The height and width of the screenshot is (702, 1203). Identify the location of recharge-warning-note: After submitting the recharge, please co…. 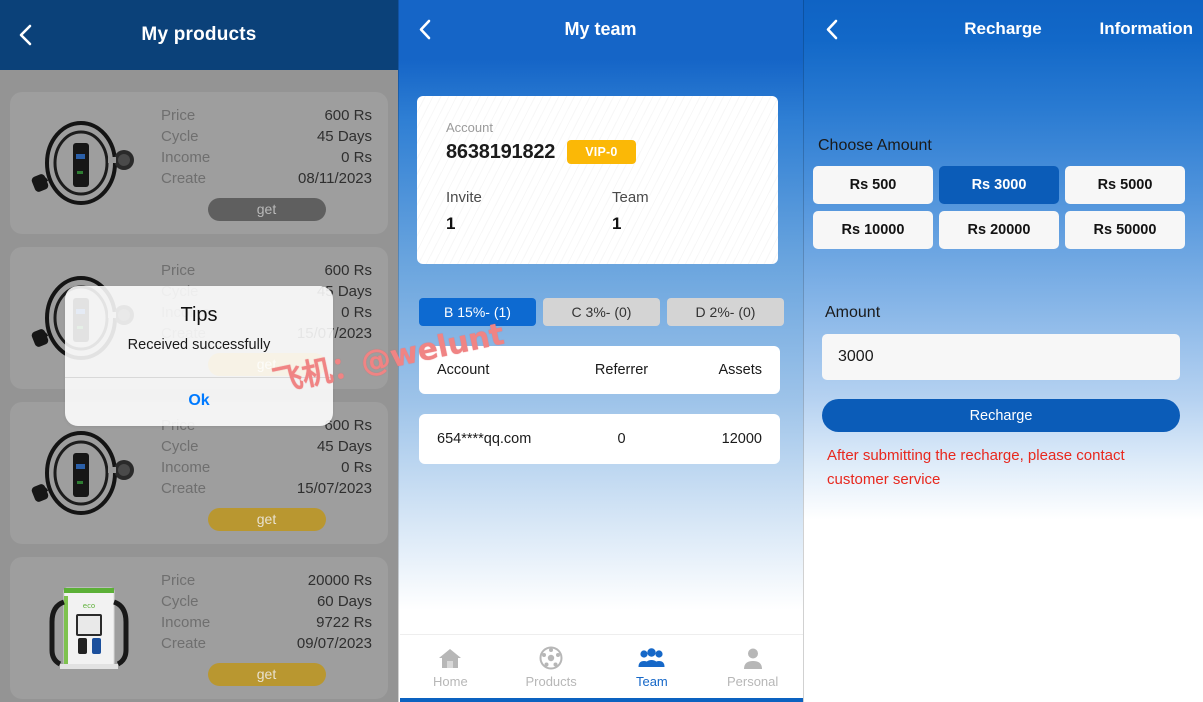
(976, 467).